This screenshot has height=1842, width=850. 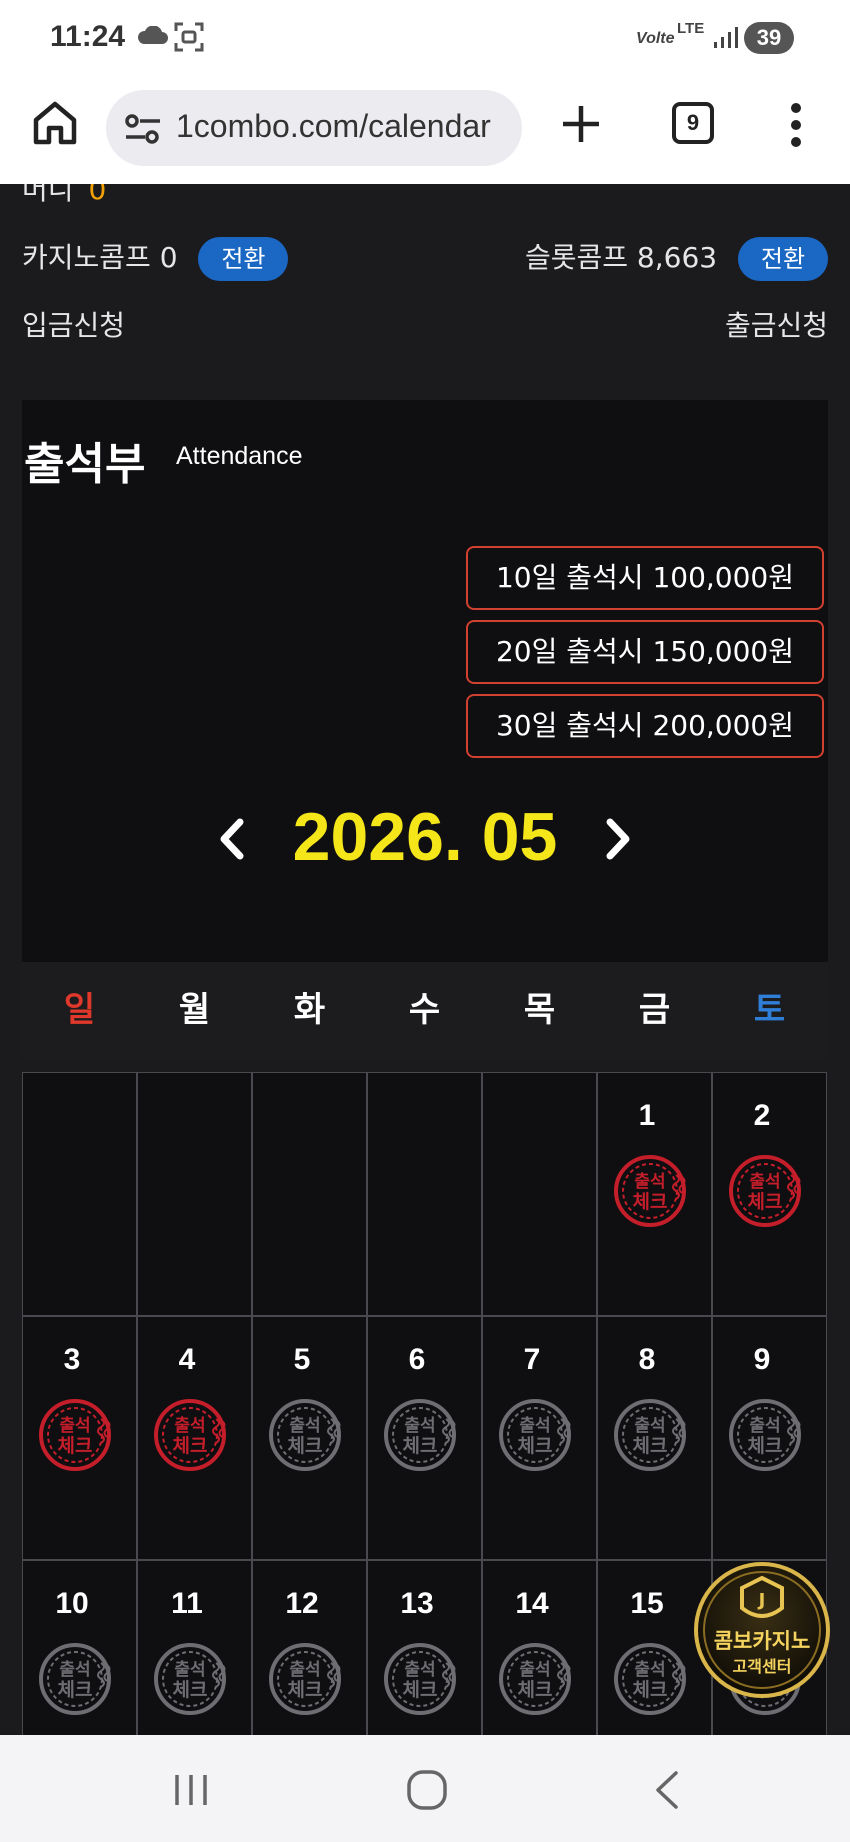 I want to click on support-title: 콤보카지노, so click(x=762, y=1641).